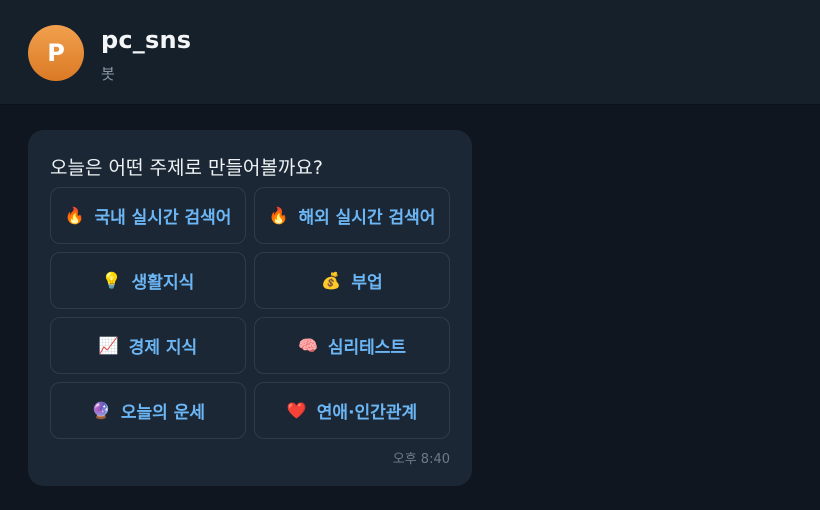  Describe the element at coordinates (108, 345) in the screenshot. I see `chart-increasing-icon: 📈` at that location.